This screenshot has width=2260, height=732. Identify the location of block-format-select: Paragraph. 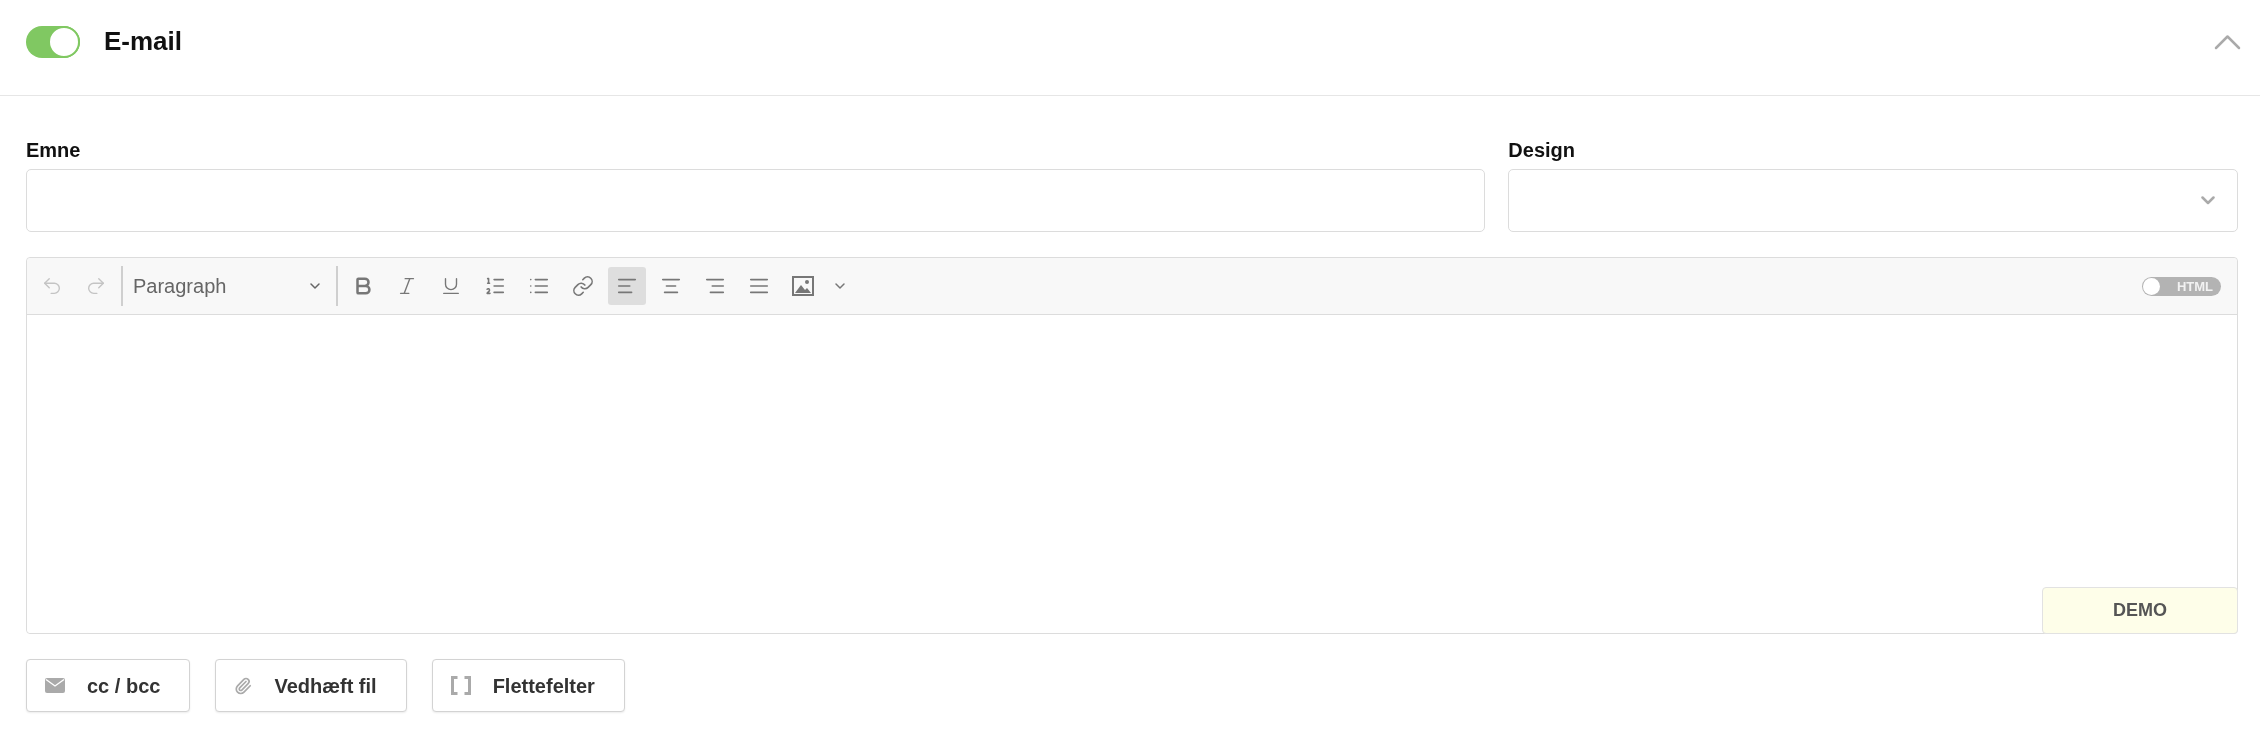
(229, 286).